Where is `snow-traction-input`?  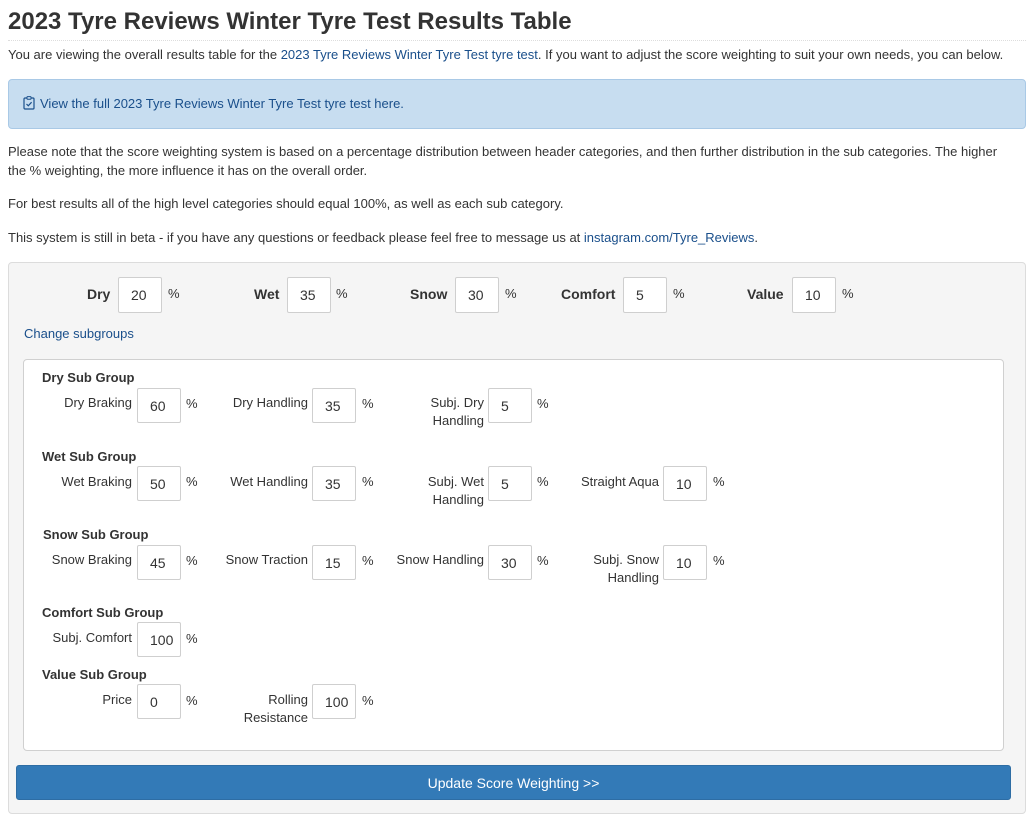
snow-traction-input is located at coordinates (334, 562).